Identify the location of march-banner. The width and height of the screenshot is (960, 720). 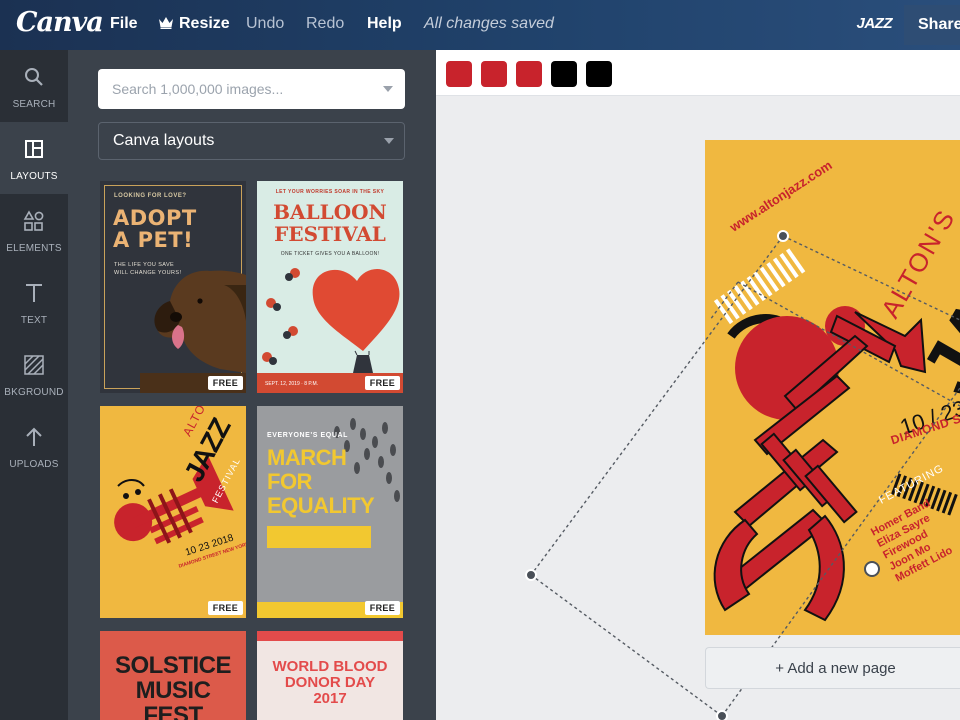
(319, 537).